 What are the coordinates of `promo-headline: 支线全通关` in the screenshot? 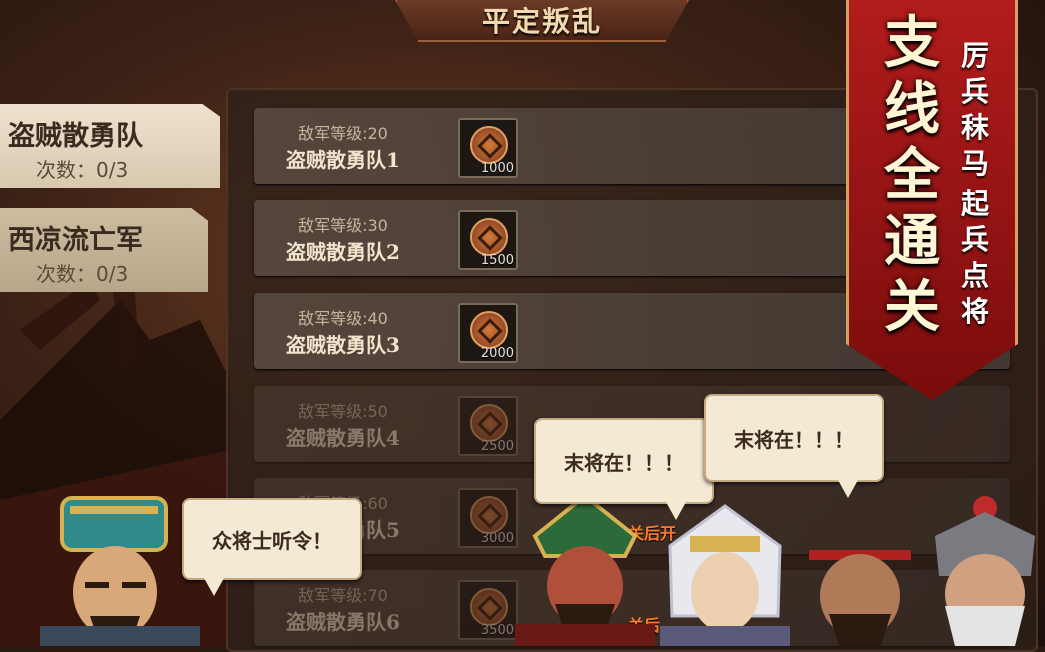 It's located at (912, 175).